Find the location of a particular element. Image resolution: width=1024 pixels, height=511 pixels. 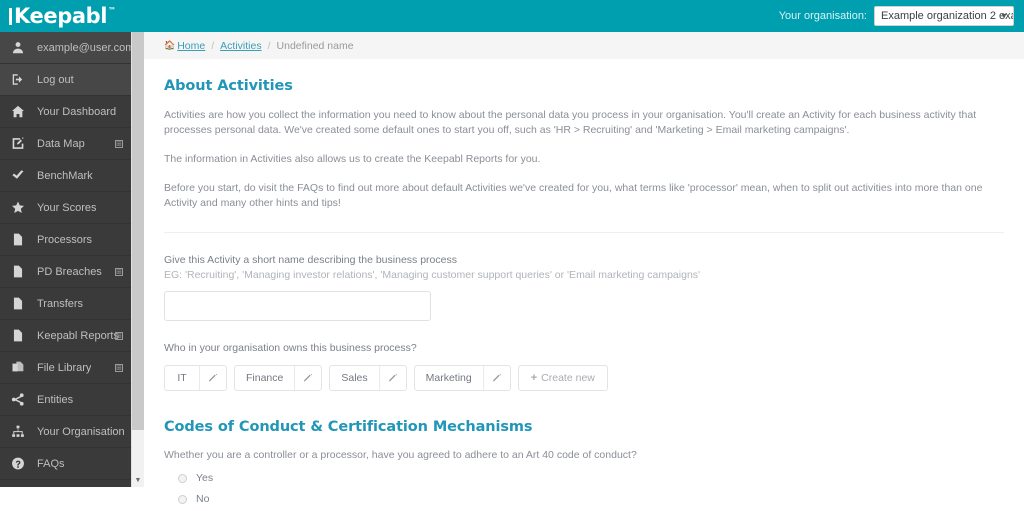

radio-label: No is located at coordinates (203, 499).